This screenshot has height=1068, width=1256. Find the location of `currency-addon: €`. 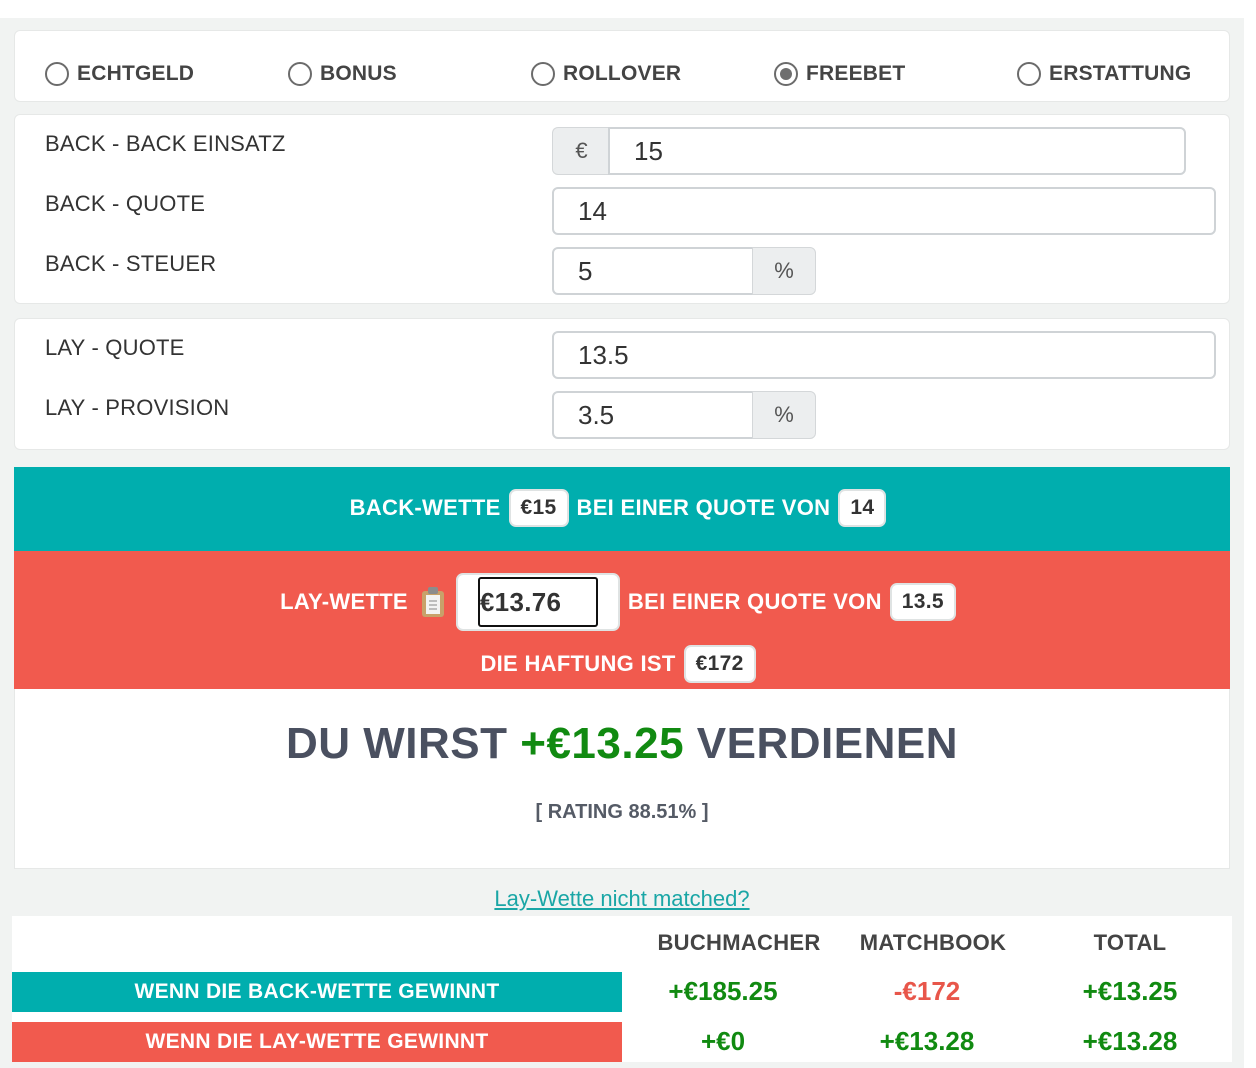

currency-addon: € is located at coordinates (581, 151).